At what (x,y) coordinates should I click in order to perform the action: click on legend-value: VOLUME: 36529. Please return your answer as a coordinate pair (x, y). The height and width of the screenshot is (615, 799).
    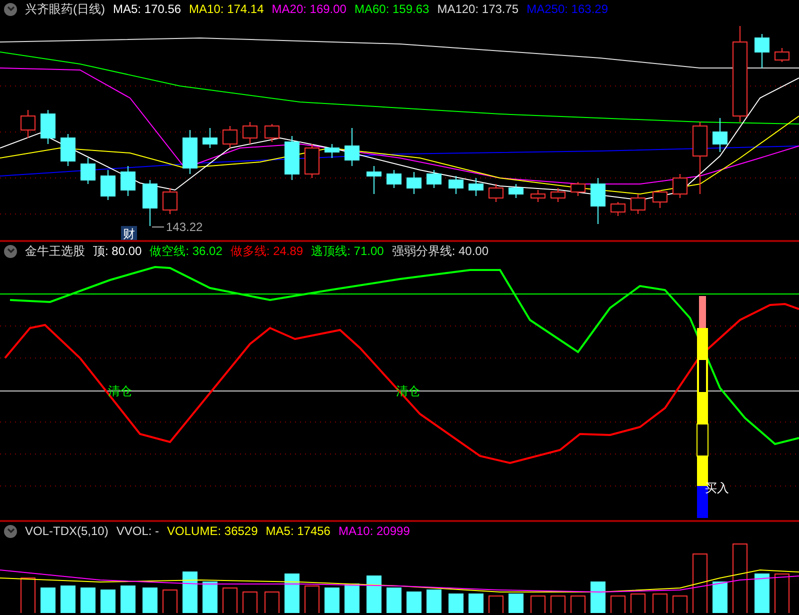
    Looking at the image, I should click on (212, 531).